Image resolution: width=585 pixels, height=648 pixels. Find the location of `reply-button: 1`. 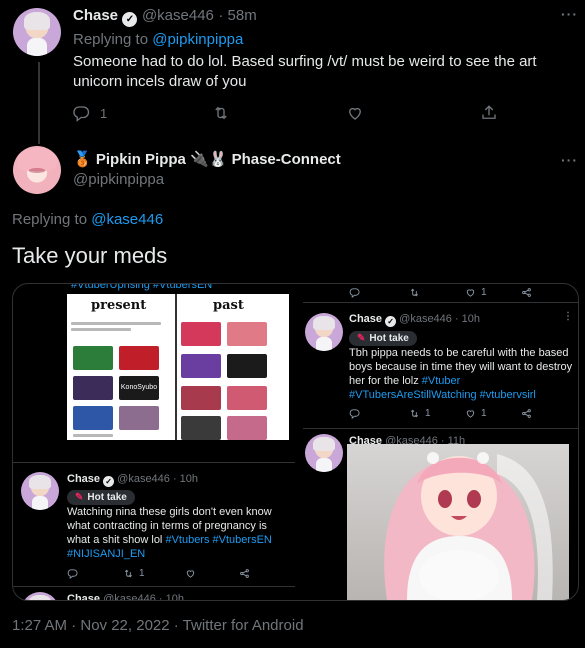

reply-button: 1 is located at coordinates (89, 113).